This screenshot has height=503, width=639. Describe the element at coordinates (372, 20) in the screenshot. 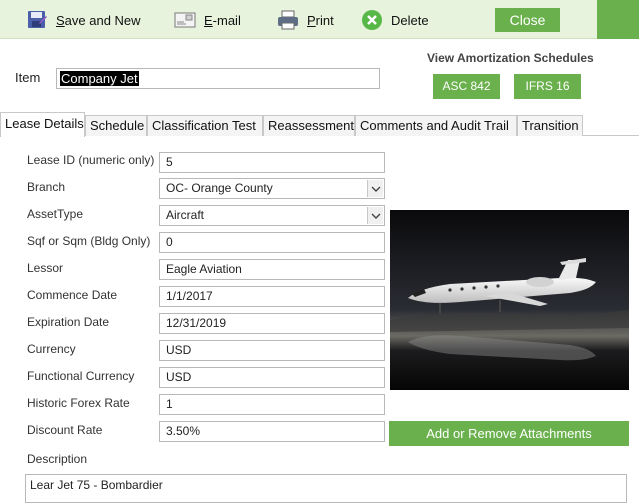

I see `delete-icon` at that location.